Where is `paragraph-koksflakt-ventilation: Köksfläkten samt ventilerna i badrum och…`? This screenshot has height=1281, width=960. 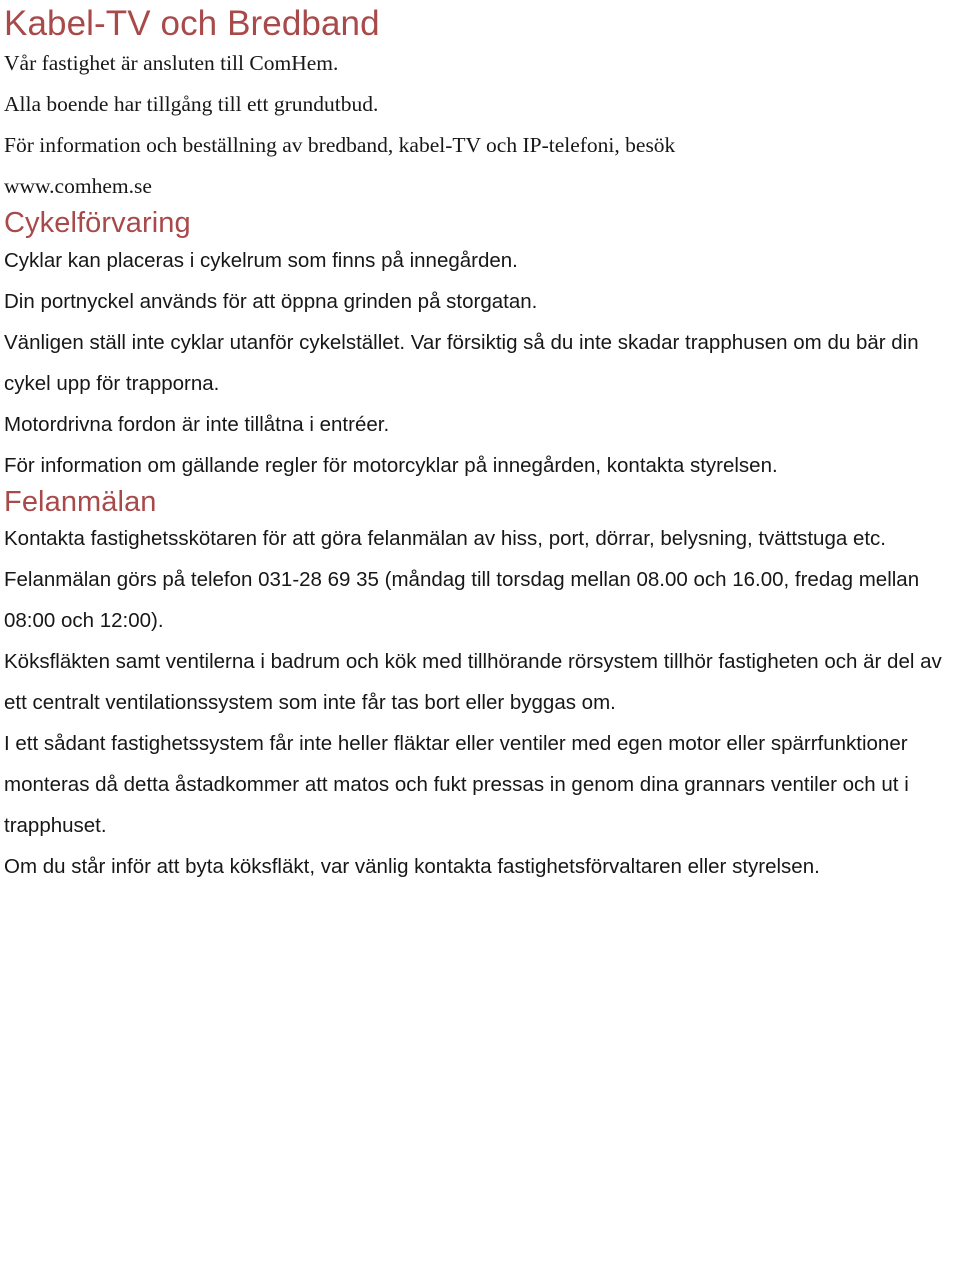
paragraph-koksflakt-ventilation: Köksfläkten samt ventilerna i badrum och… is located at coordinates (473, 682).